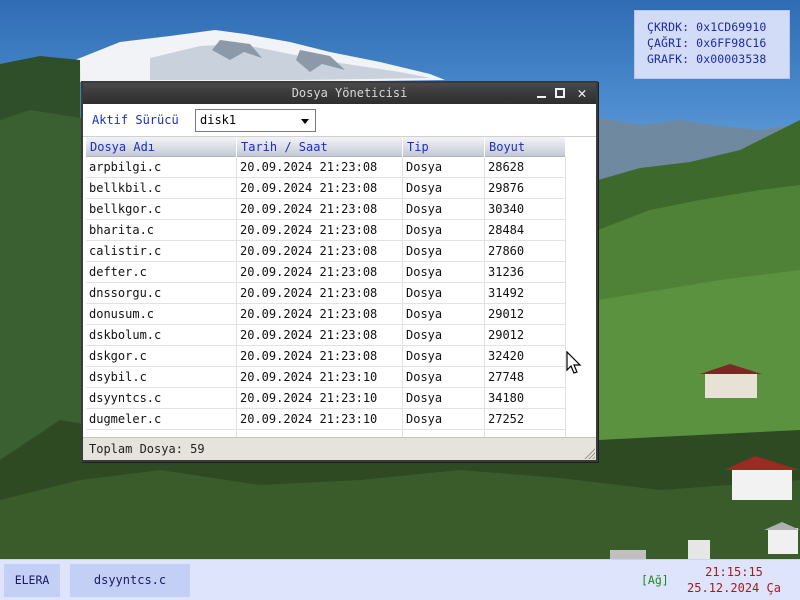  I want to click on table-row: bellkgor.c 20.09.2024 21:23:08 Dosya 30340, so click(326, 209).